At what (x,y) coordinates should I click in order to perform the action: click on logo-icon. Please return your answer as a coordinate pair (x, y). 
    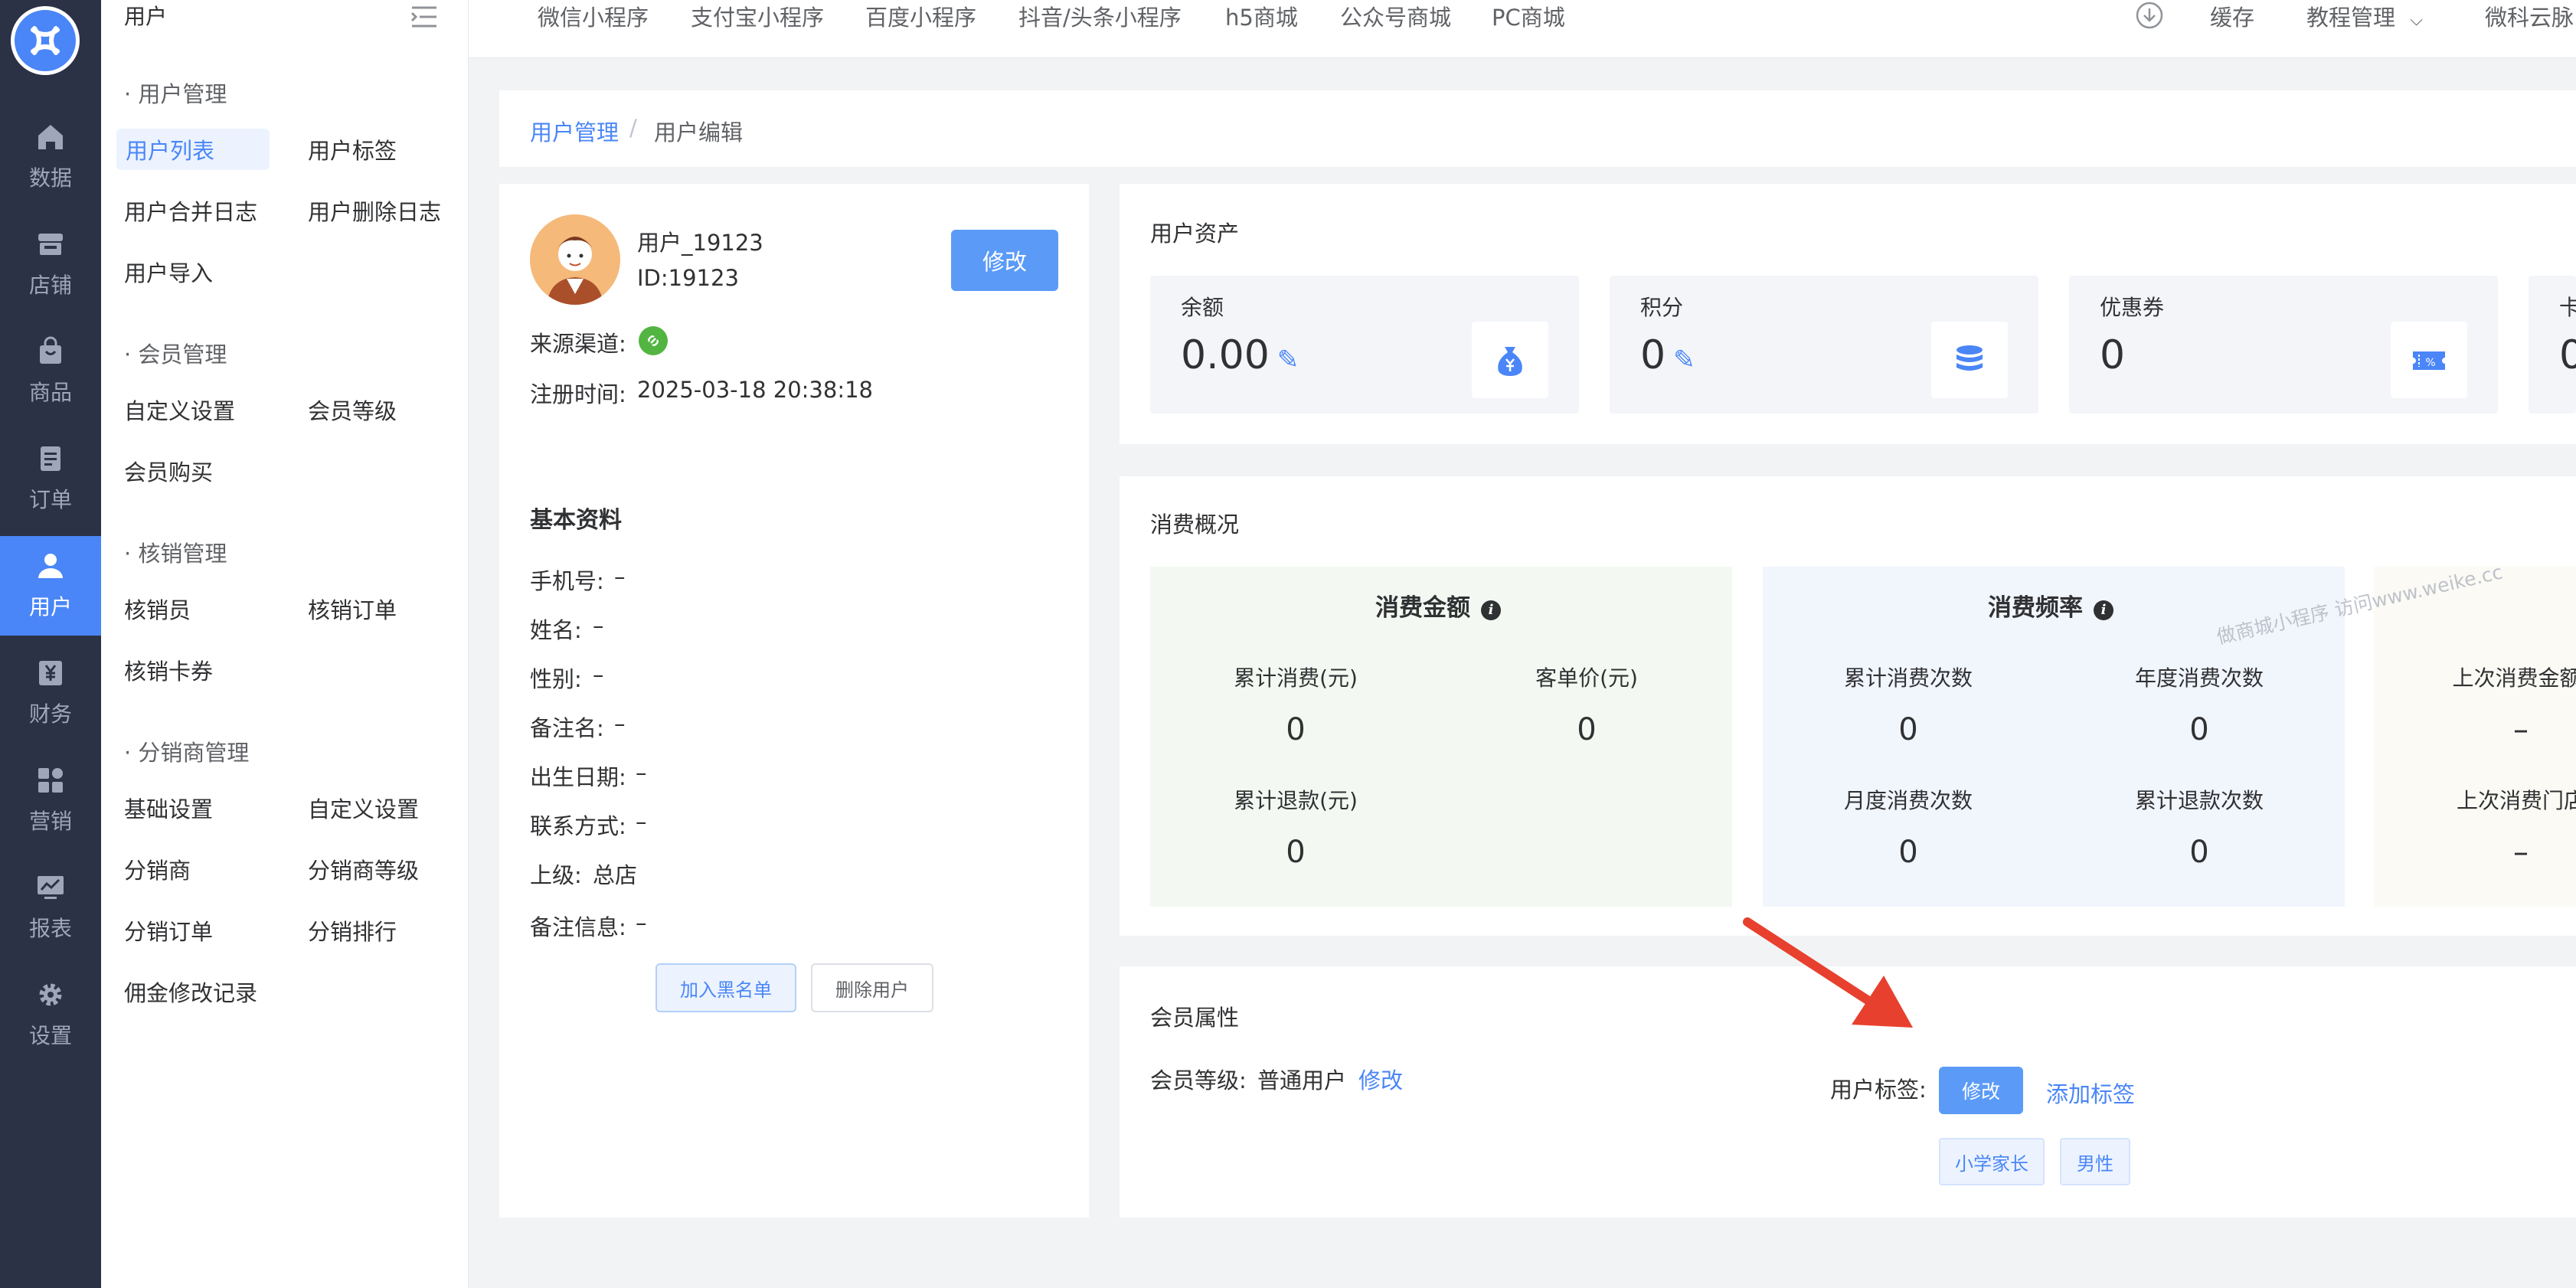
    Looking at the image, I should click on (45, 40).